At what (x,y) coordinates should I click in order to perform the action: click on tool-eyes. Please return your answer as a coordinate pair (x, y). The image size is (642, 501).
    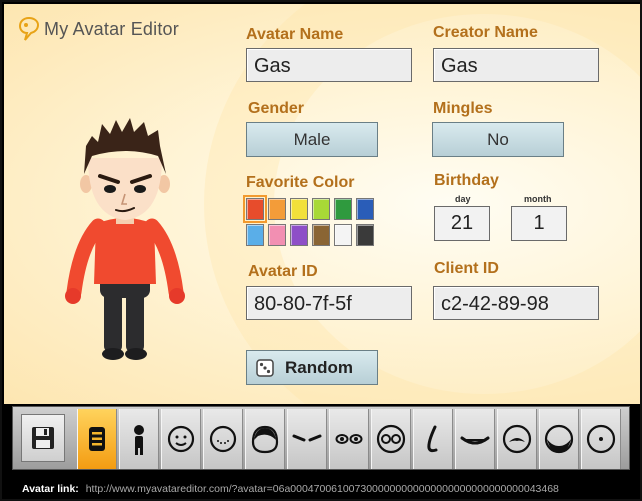
    Looking at the image, I should click on (349, 439).